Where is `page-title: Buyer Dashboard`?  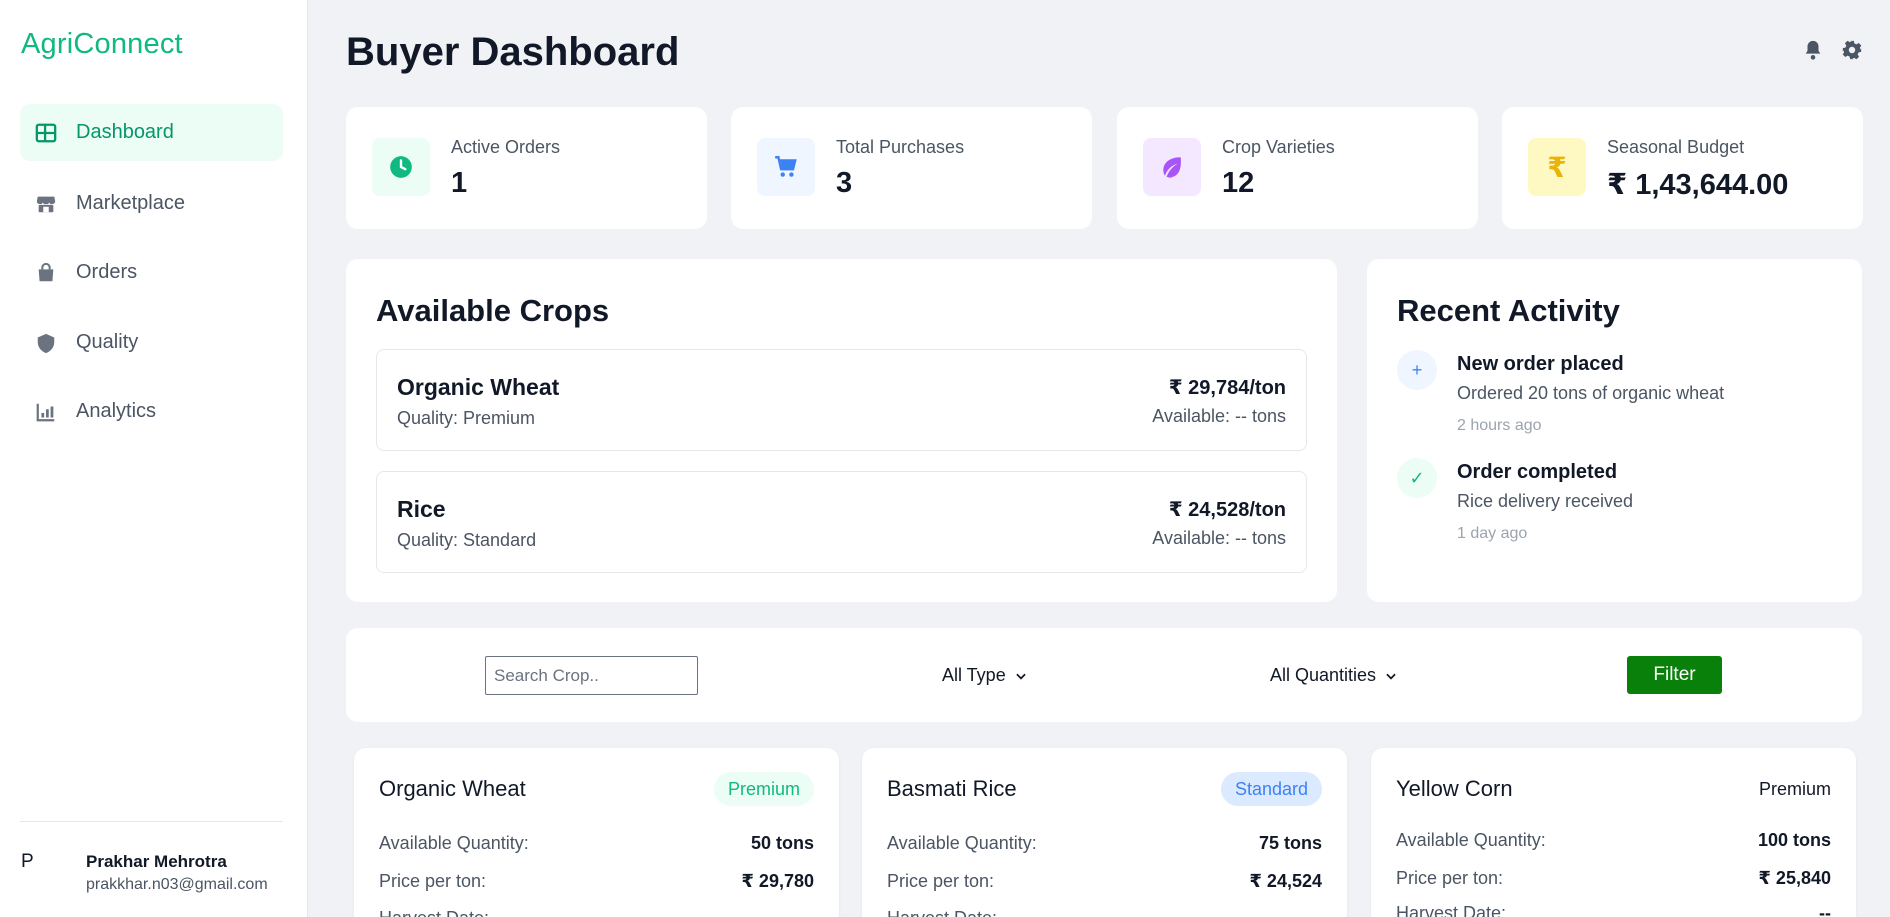
page-title: Buyer Dashboard is located at coordinates (513, 52).